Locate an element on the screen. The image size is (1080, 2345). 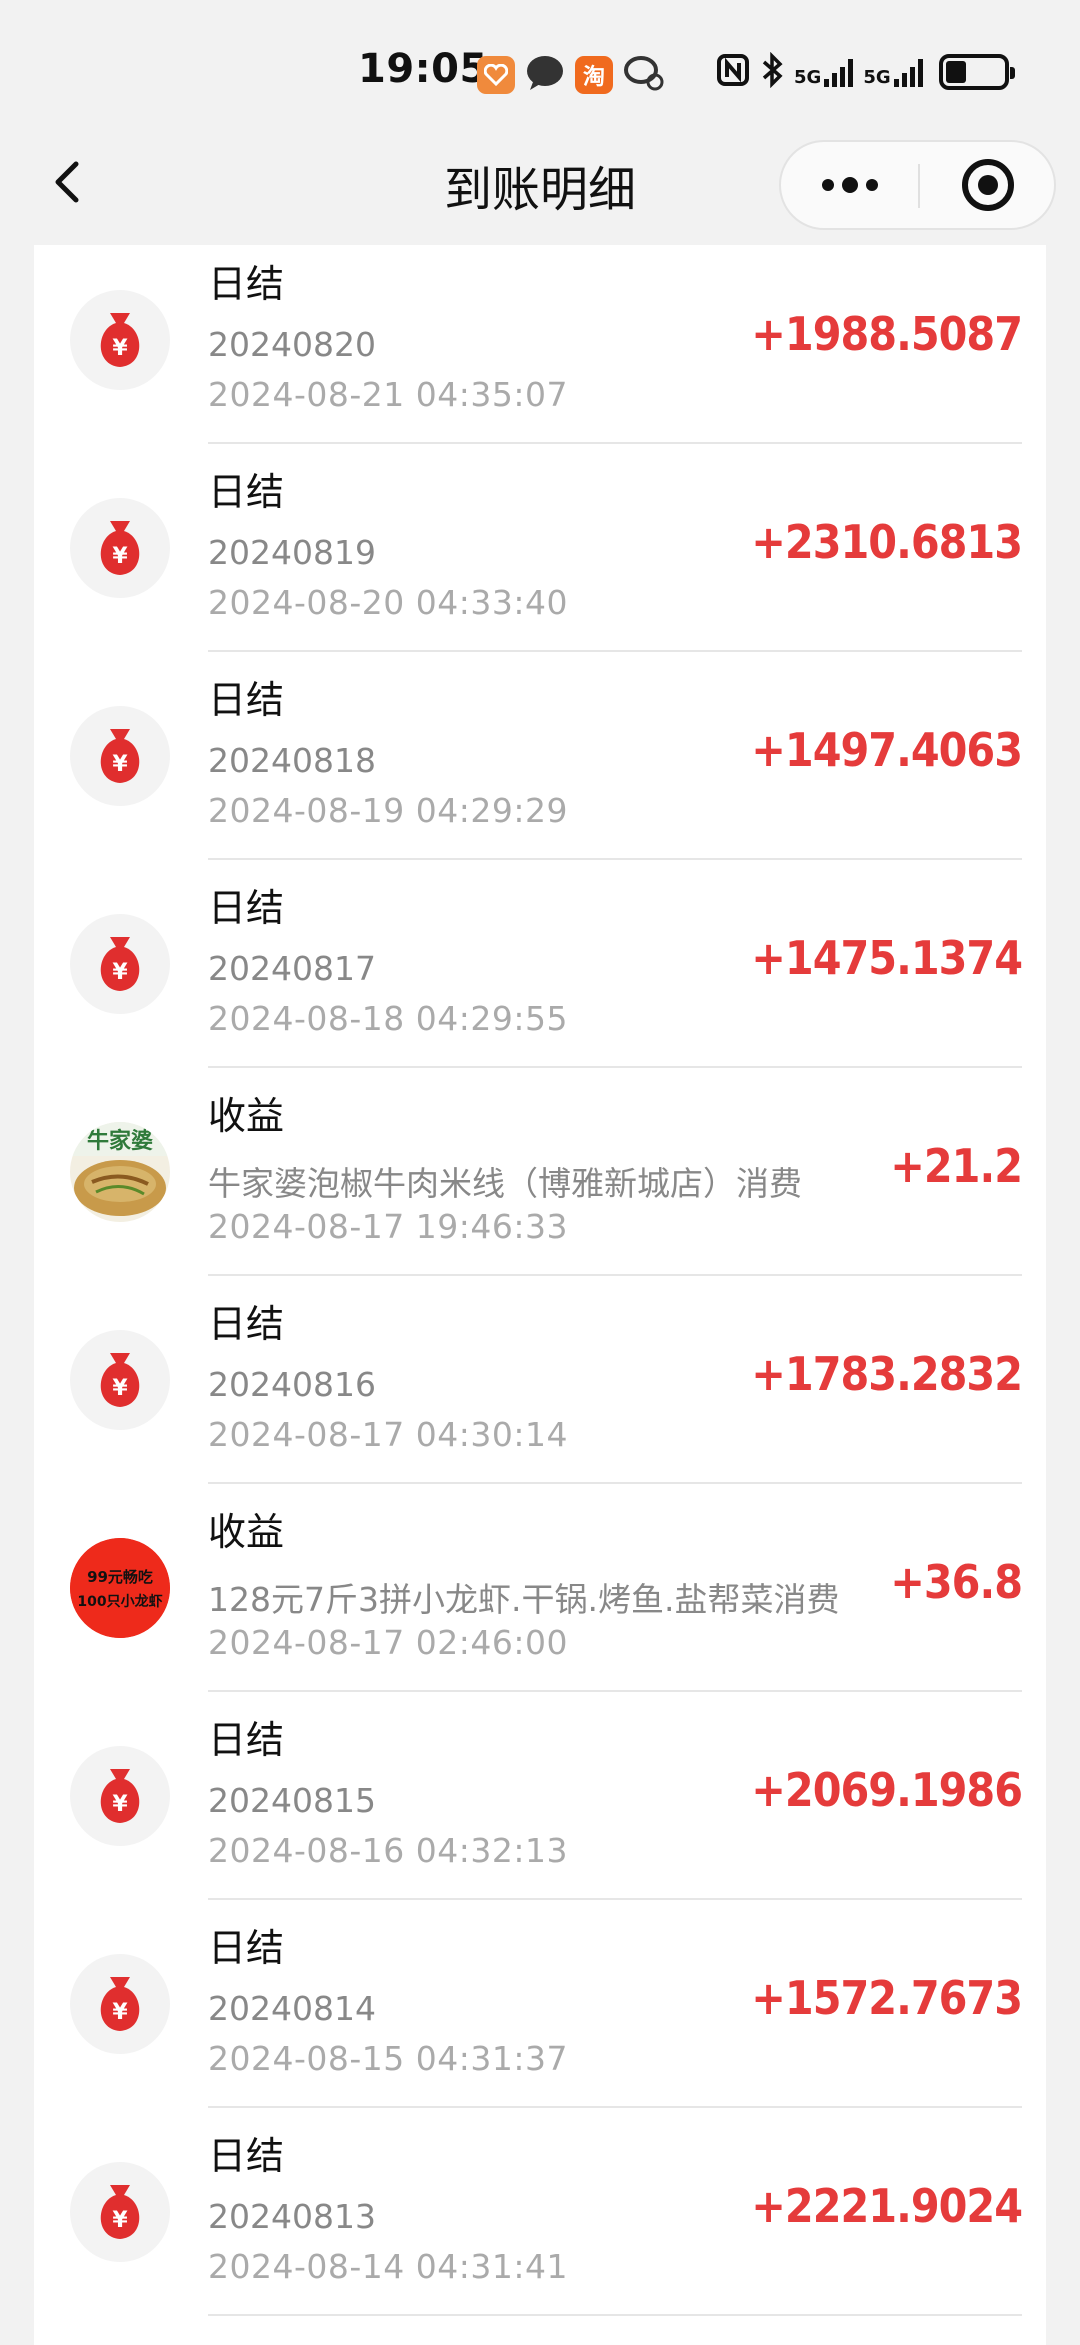
record-time: 2024-08-19 04:29:29 is located at coordinates (388, 810).